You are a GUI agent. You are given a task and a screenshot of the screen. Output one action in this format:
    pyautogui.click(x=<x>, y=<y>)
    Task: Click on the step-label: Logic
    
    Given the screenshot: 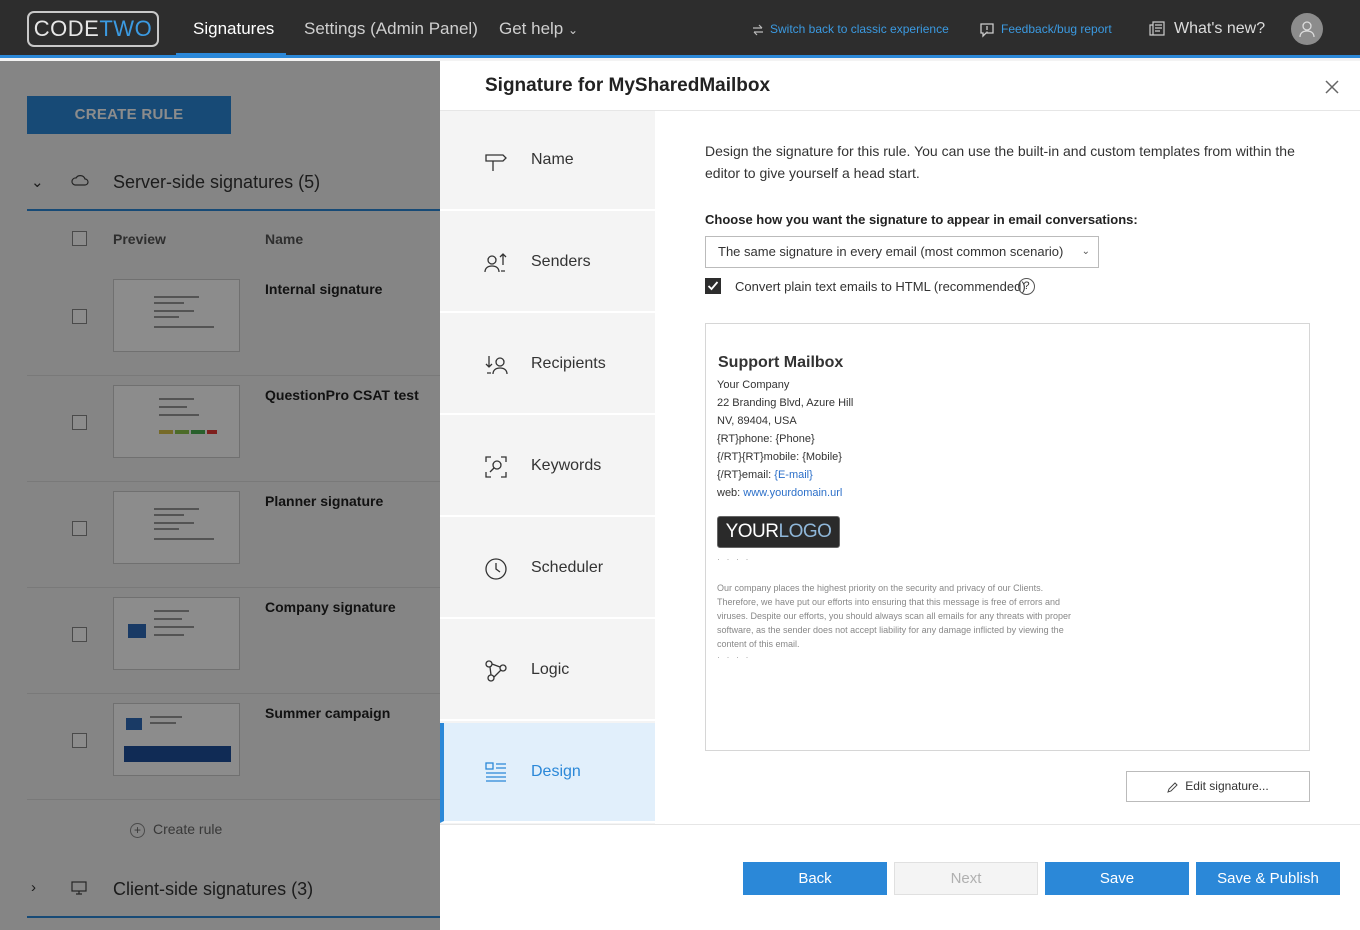 What is the action you would take?
    pyautogui.click(x=550, y=669)
    